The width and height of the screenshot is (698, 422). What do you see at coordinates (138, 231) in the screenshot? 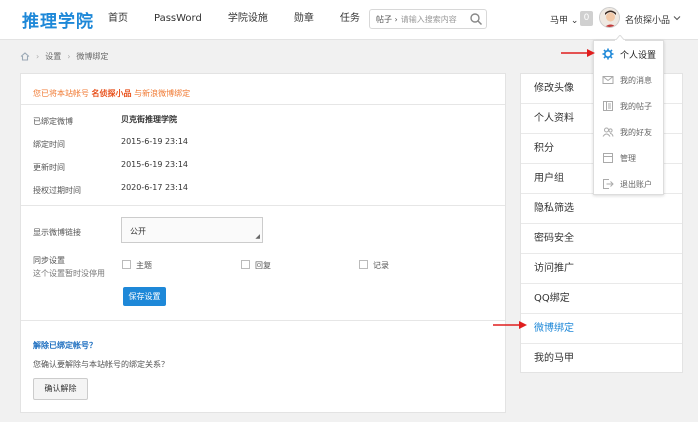
I see `display-link-value: 公开` at bounding box center [138, 231].